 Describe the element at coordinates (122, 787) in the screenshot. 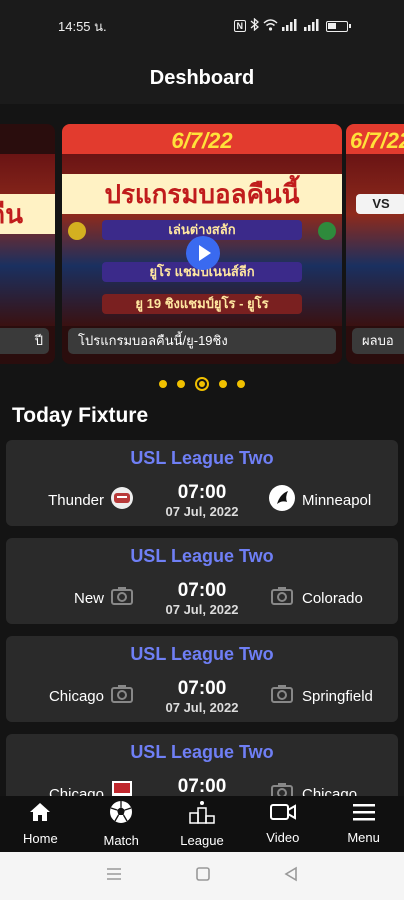

I see `red-crest-icon` at that location.